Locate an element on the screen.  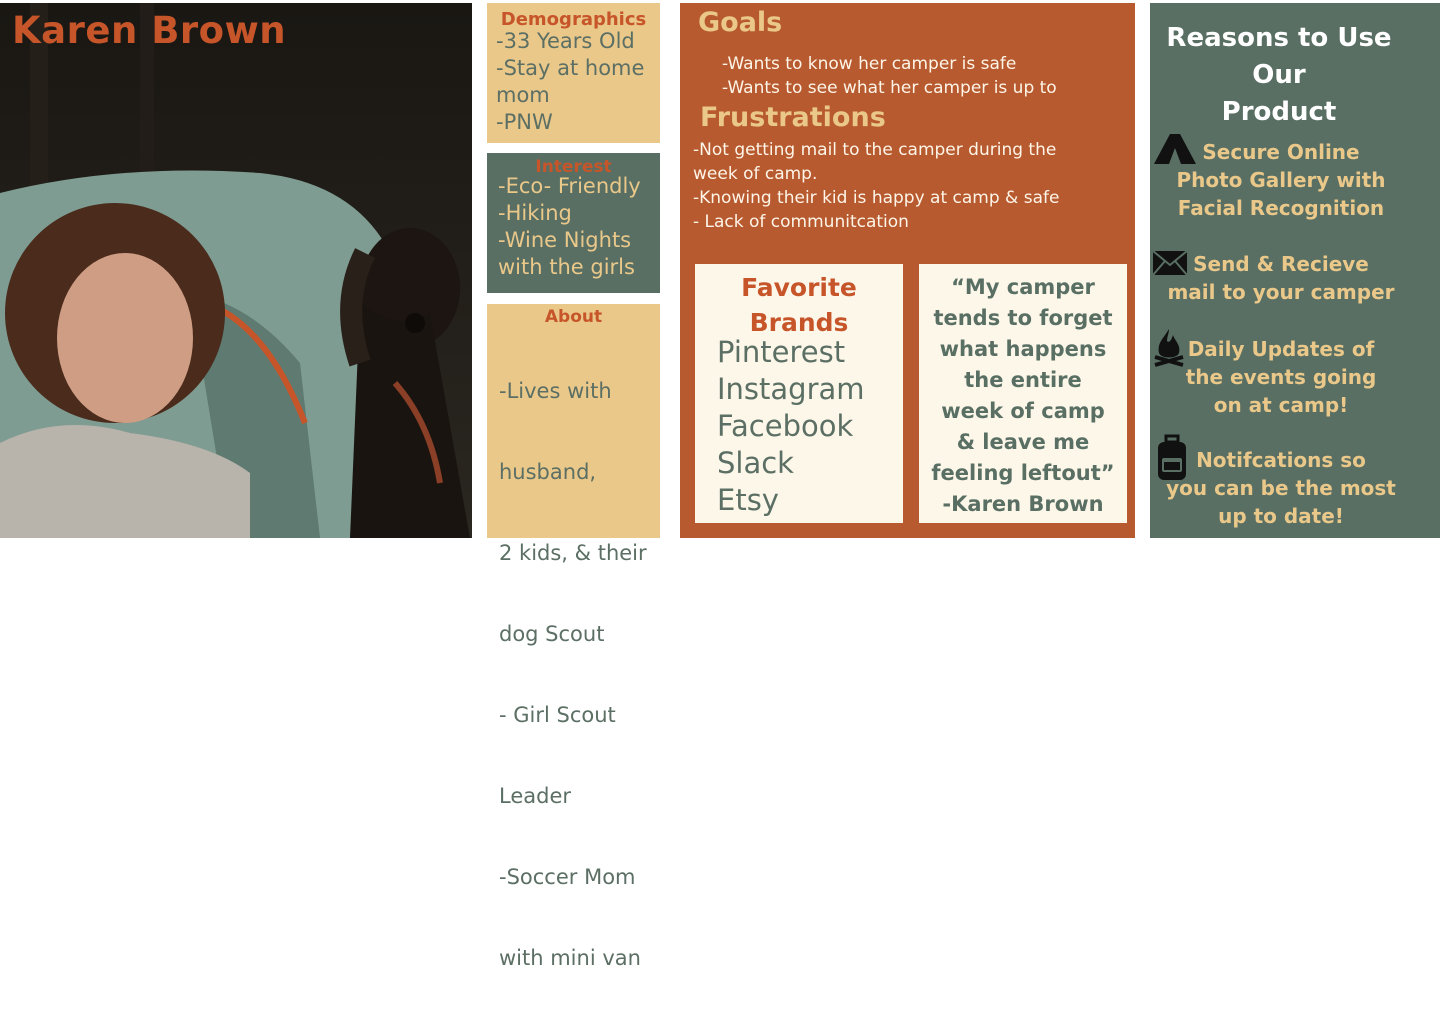
backpack-icon is located at coordinates (1172, 457).